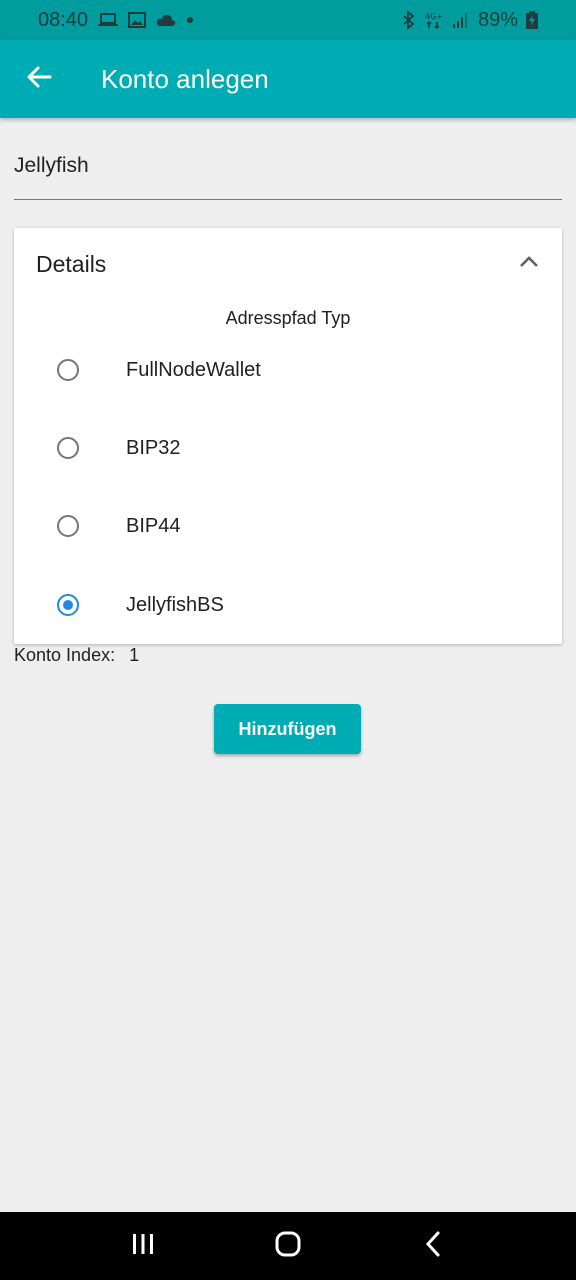 The height and width of the screenshot is (1280, 576). Describe the element at coordinates (434, 16) in the screenshot. I see `svg-text: 4G+` at that location.